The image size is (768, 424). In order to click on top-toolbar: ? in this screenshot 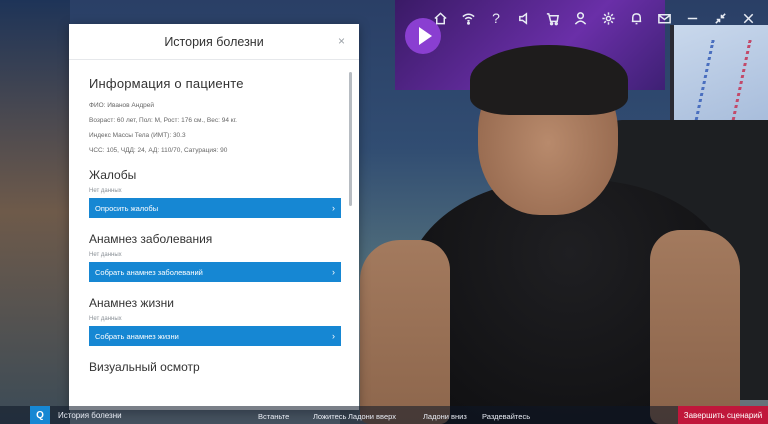, I will do `click(594, 18)`.